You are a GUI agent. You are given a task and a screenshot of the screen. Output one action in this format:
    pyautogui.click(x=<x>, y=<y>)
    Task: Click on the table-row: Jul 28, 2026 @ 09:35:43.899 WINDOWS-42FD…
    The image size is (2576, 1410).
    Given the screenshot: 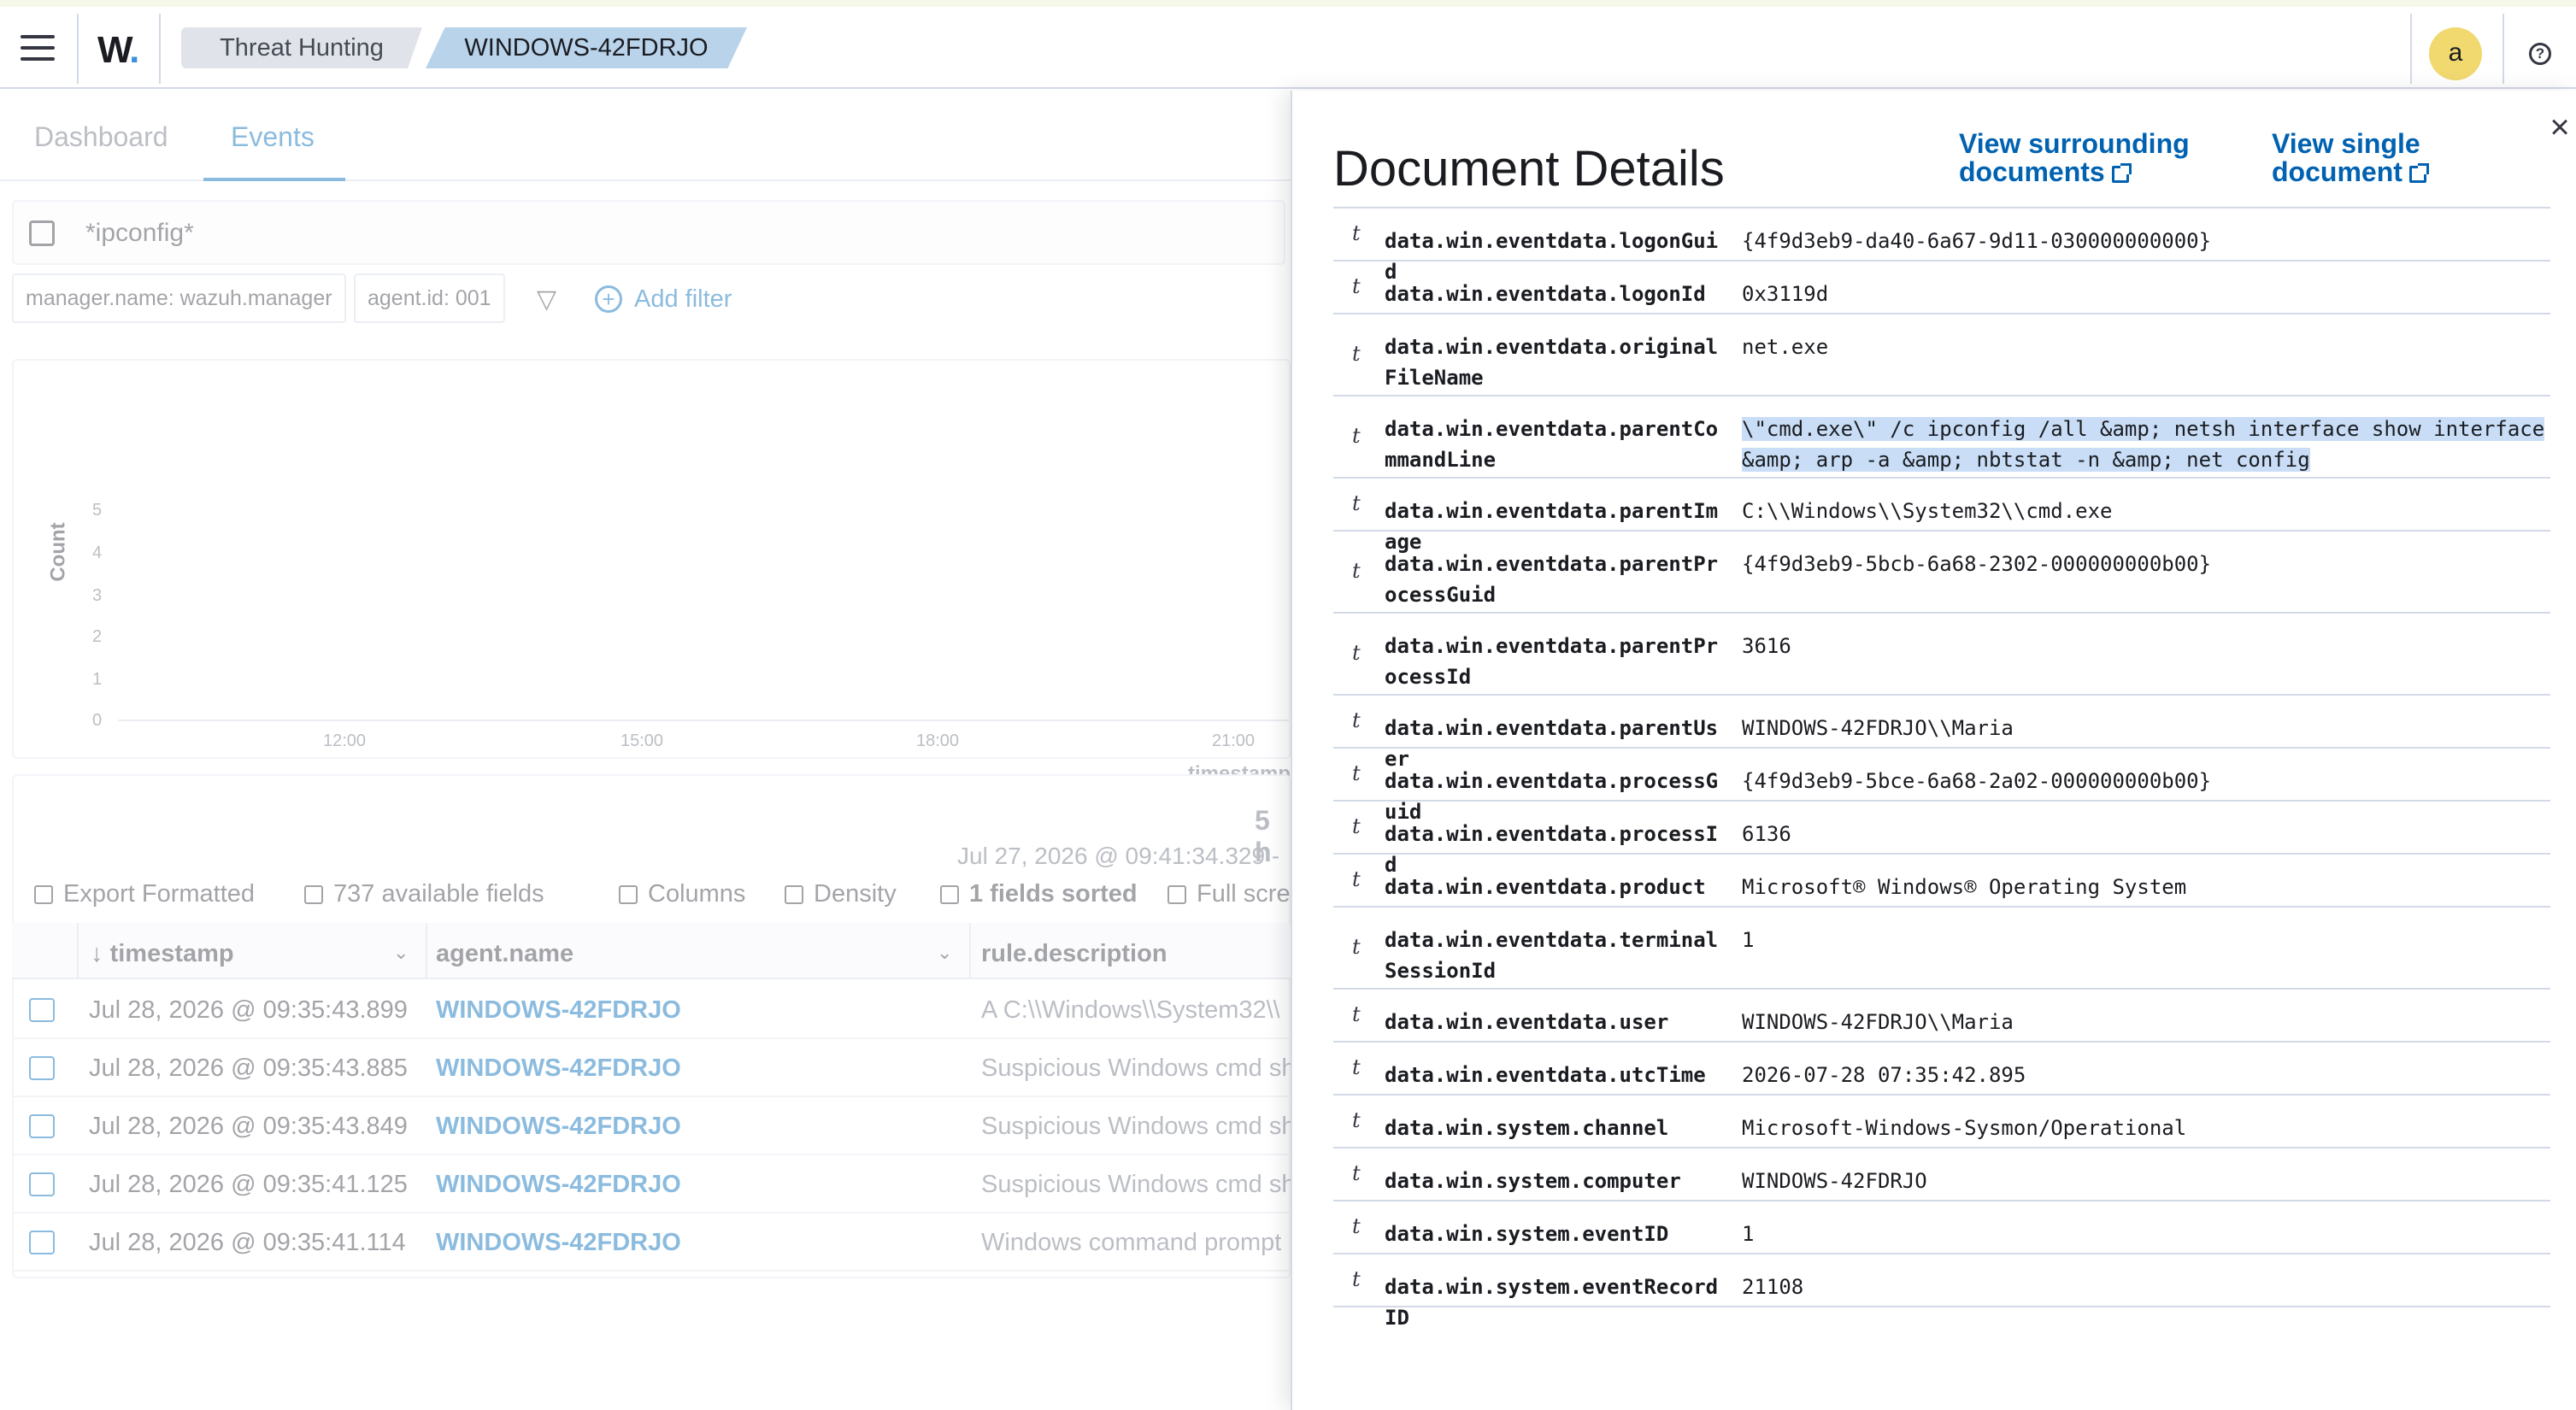 What is the action you would take?
    pyautogui.click(x=651, y=1010)
    